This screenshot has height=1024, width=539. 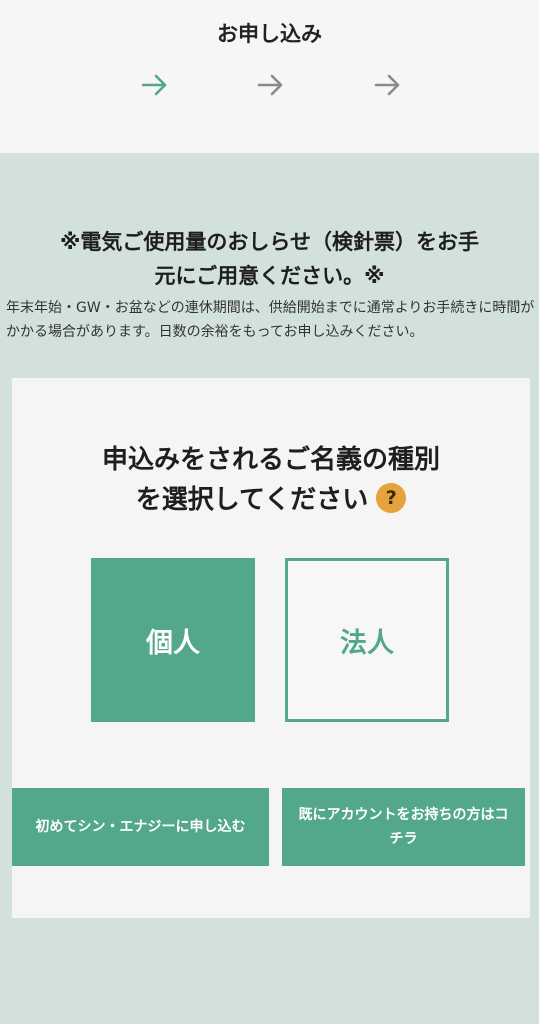 I want to click on page-title: お申し込み, so click(x=269, y=34).